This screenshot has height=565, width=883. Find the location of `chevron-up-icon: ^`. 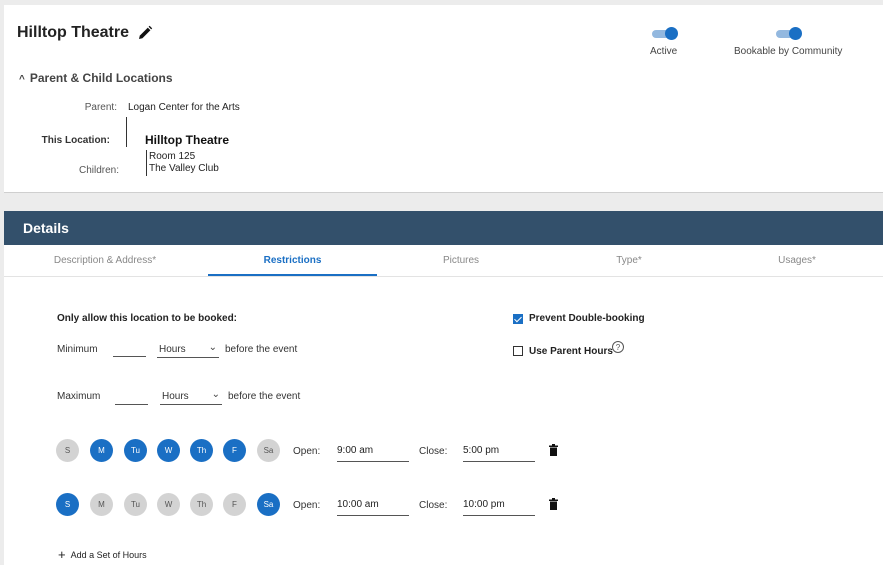

chevron-up-icon: ^ is located at coordinates (22, 79).